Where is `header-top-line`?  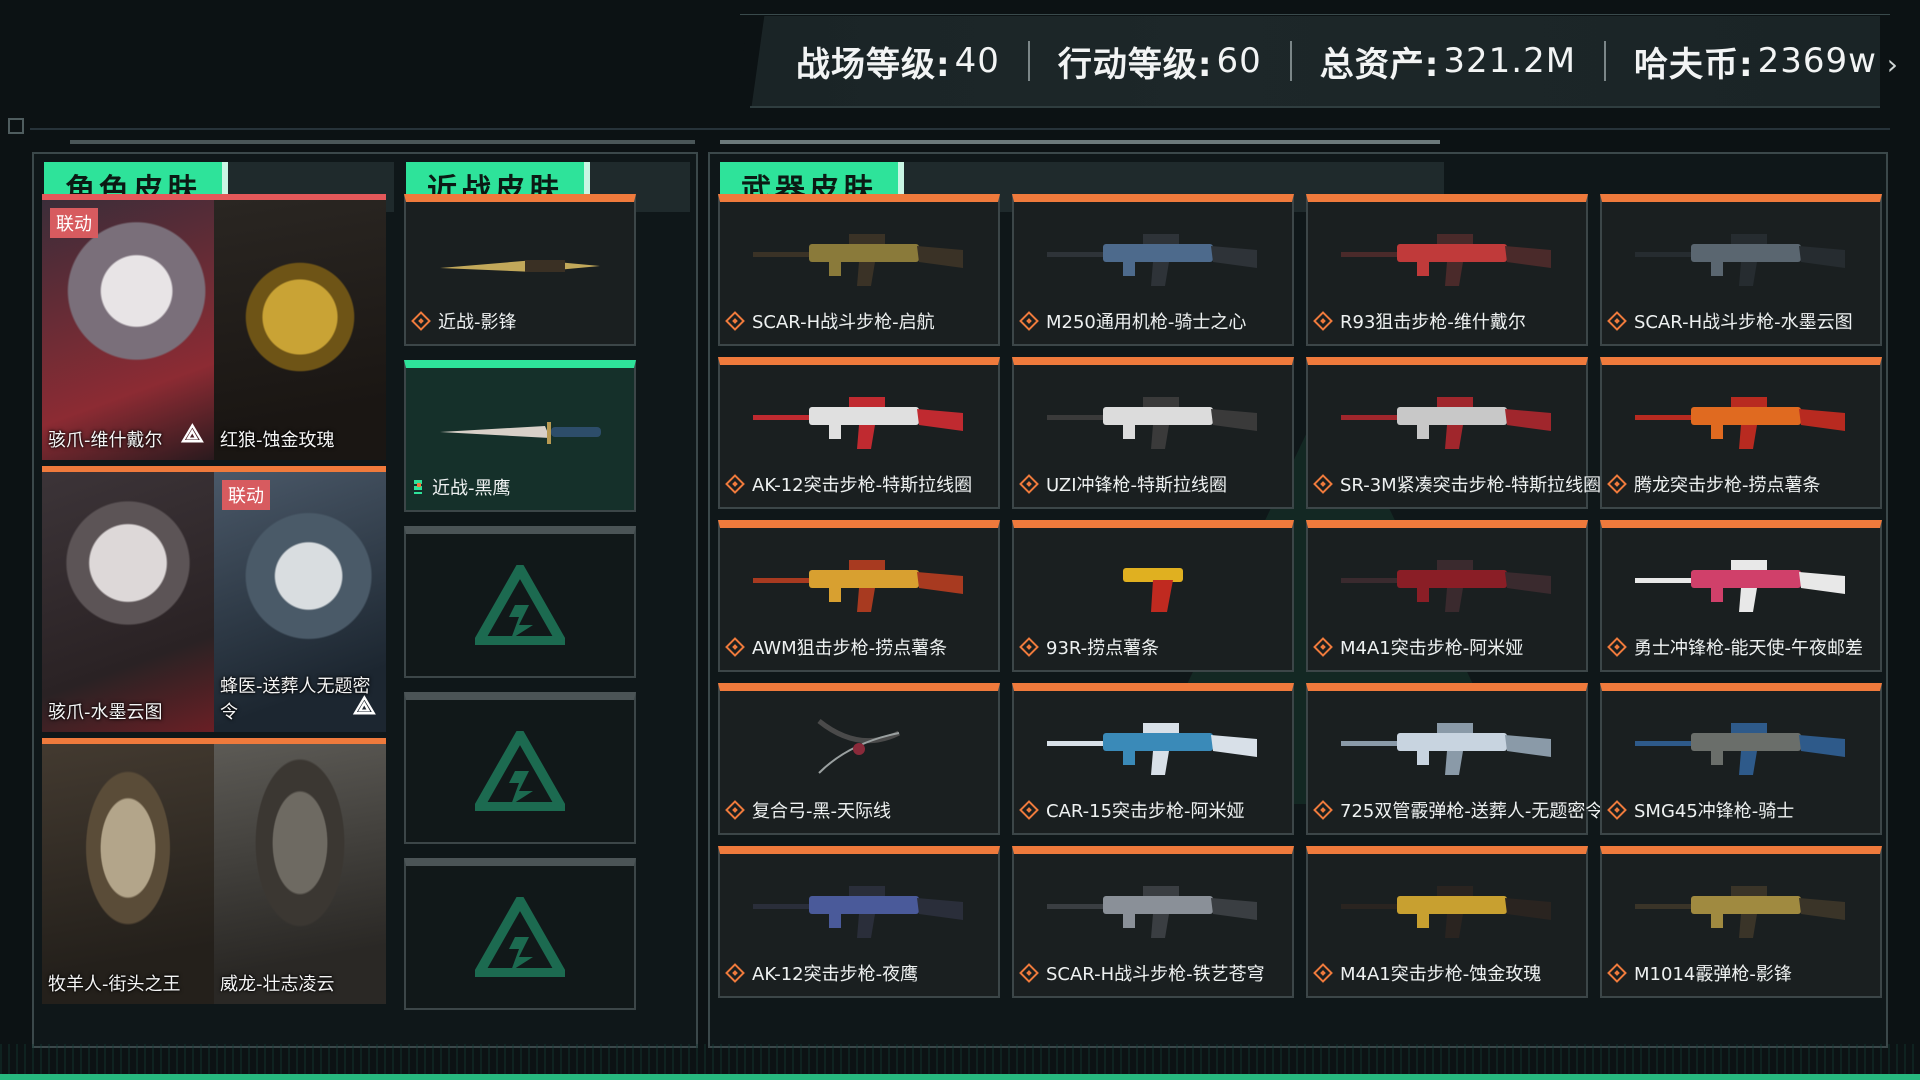 header-top-line is located at coordinates (1315, 14).